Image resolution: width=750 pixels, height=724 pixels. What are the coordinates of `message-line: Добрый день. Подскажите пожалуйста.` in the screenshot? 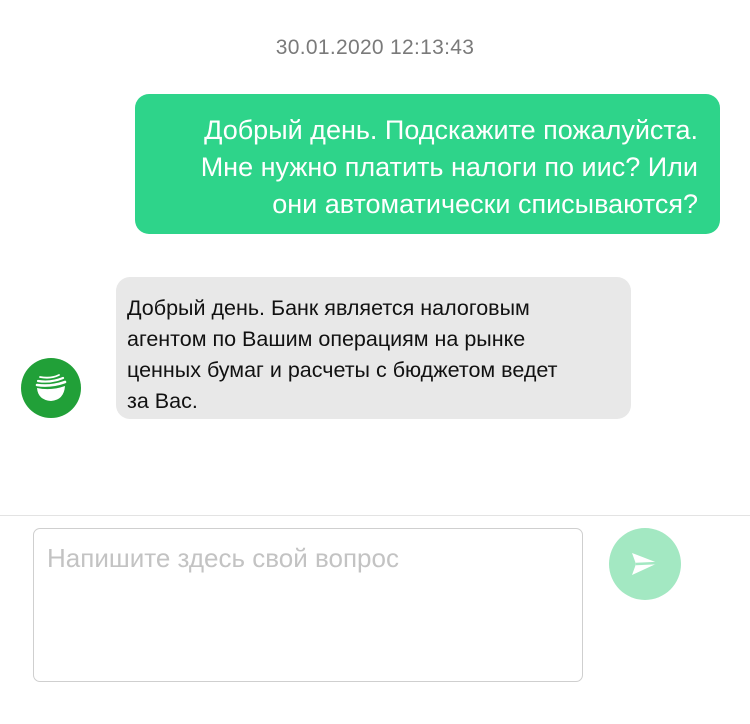 It's located at (451, 130).